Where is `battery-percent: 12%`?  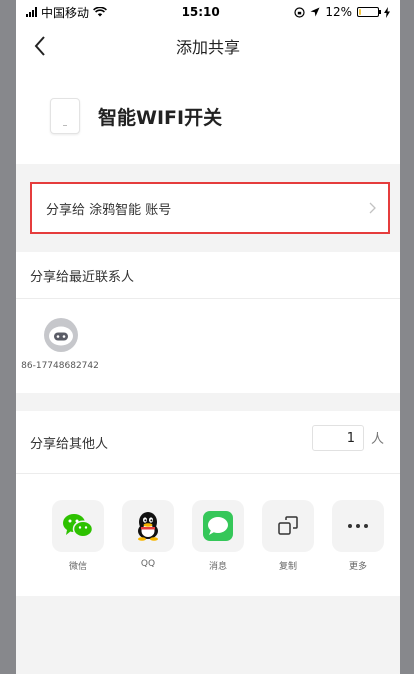
battery-percent: 12% is located at coordinates (338, 12).